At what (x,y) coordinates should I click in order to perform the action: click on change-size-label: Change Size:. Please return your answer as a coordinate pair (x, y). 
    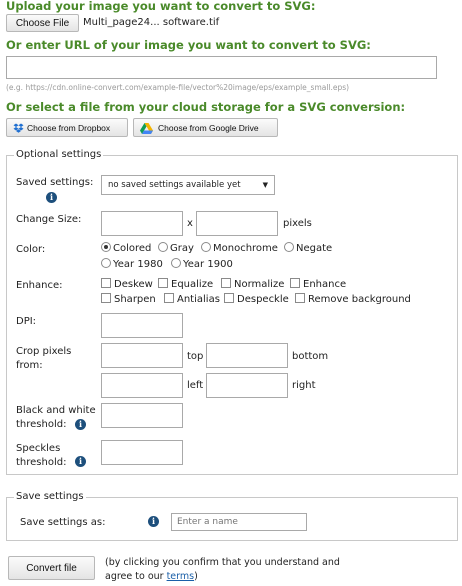
    Looking at the image, I should click on (49, 219).